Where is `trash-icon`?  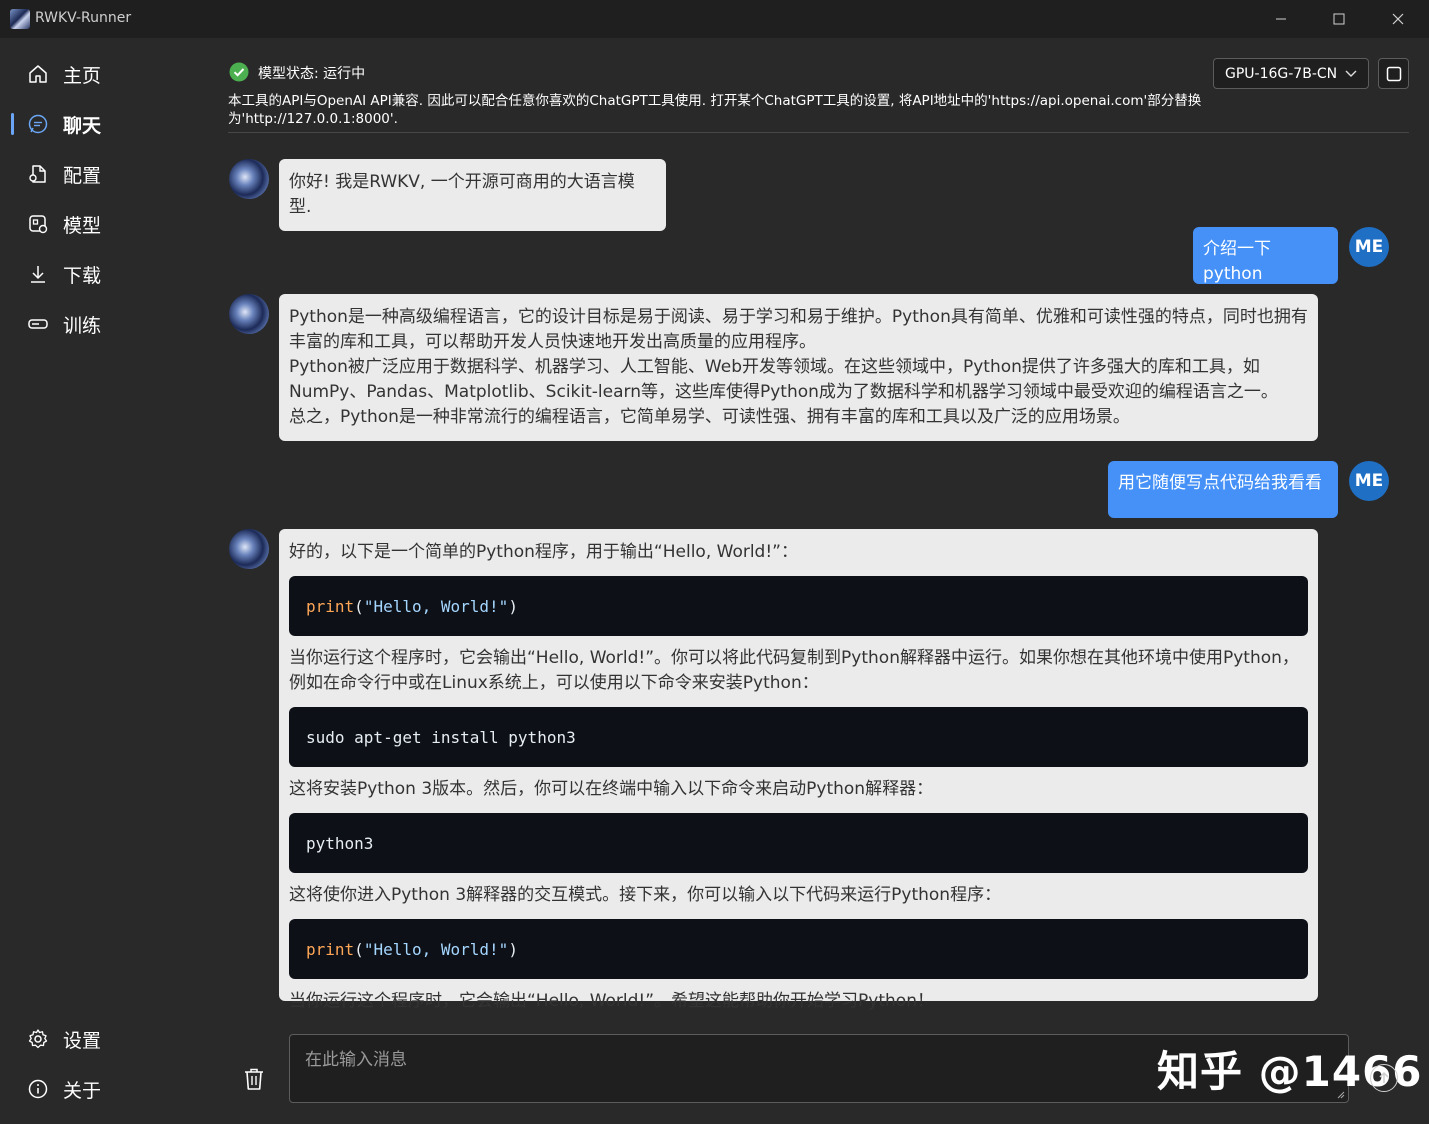 trash-icon is located at coordinates (254, 1079).